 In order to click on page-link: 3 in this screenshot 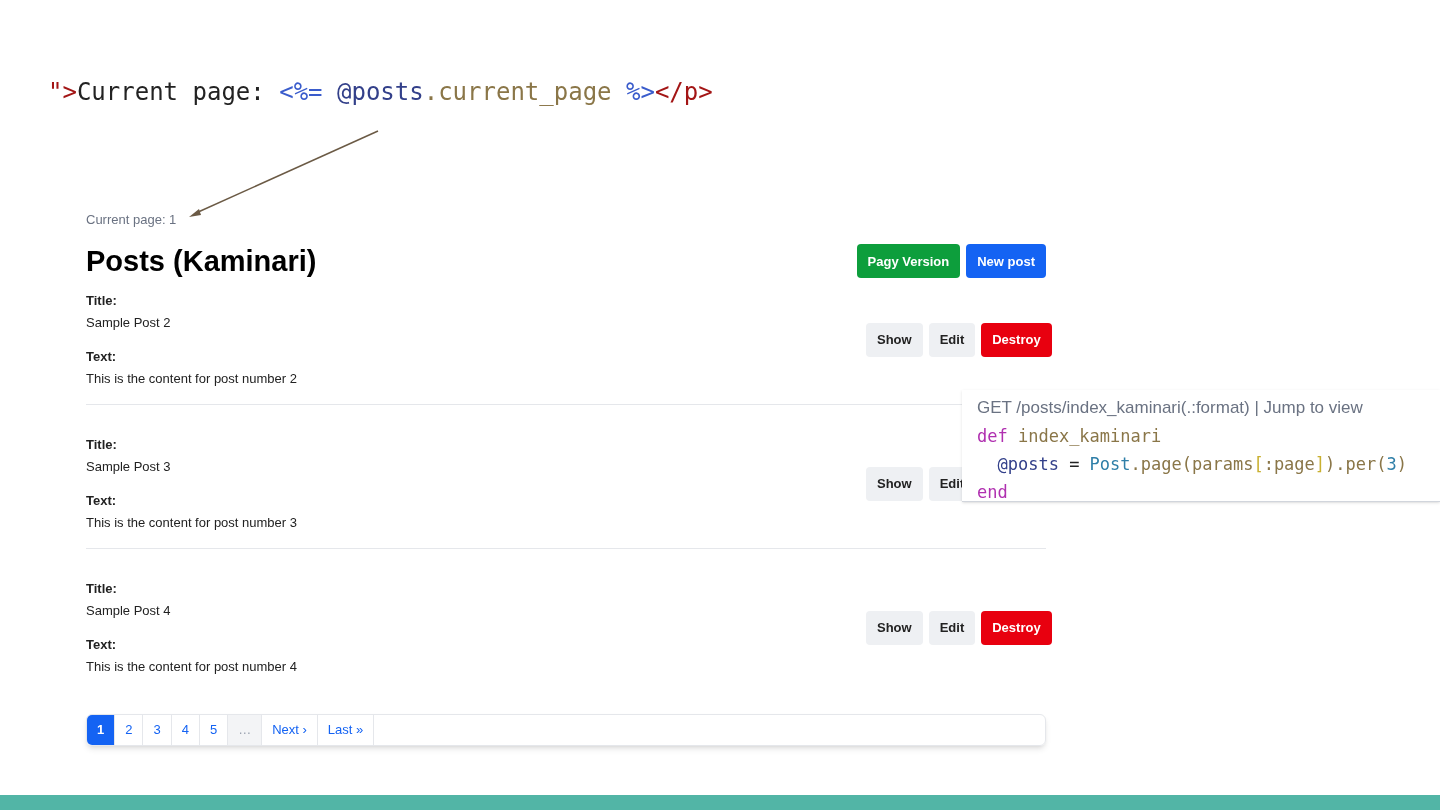, I will do `click(157, 730)`.